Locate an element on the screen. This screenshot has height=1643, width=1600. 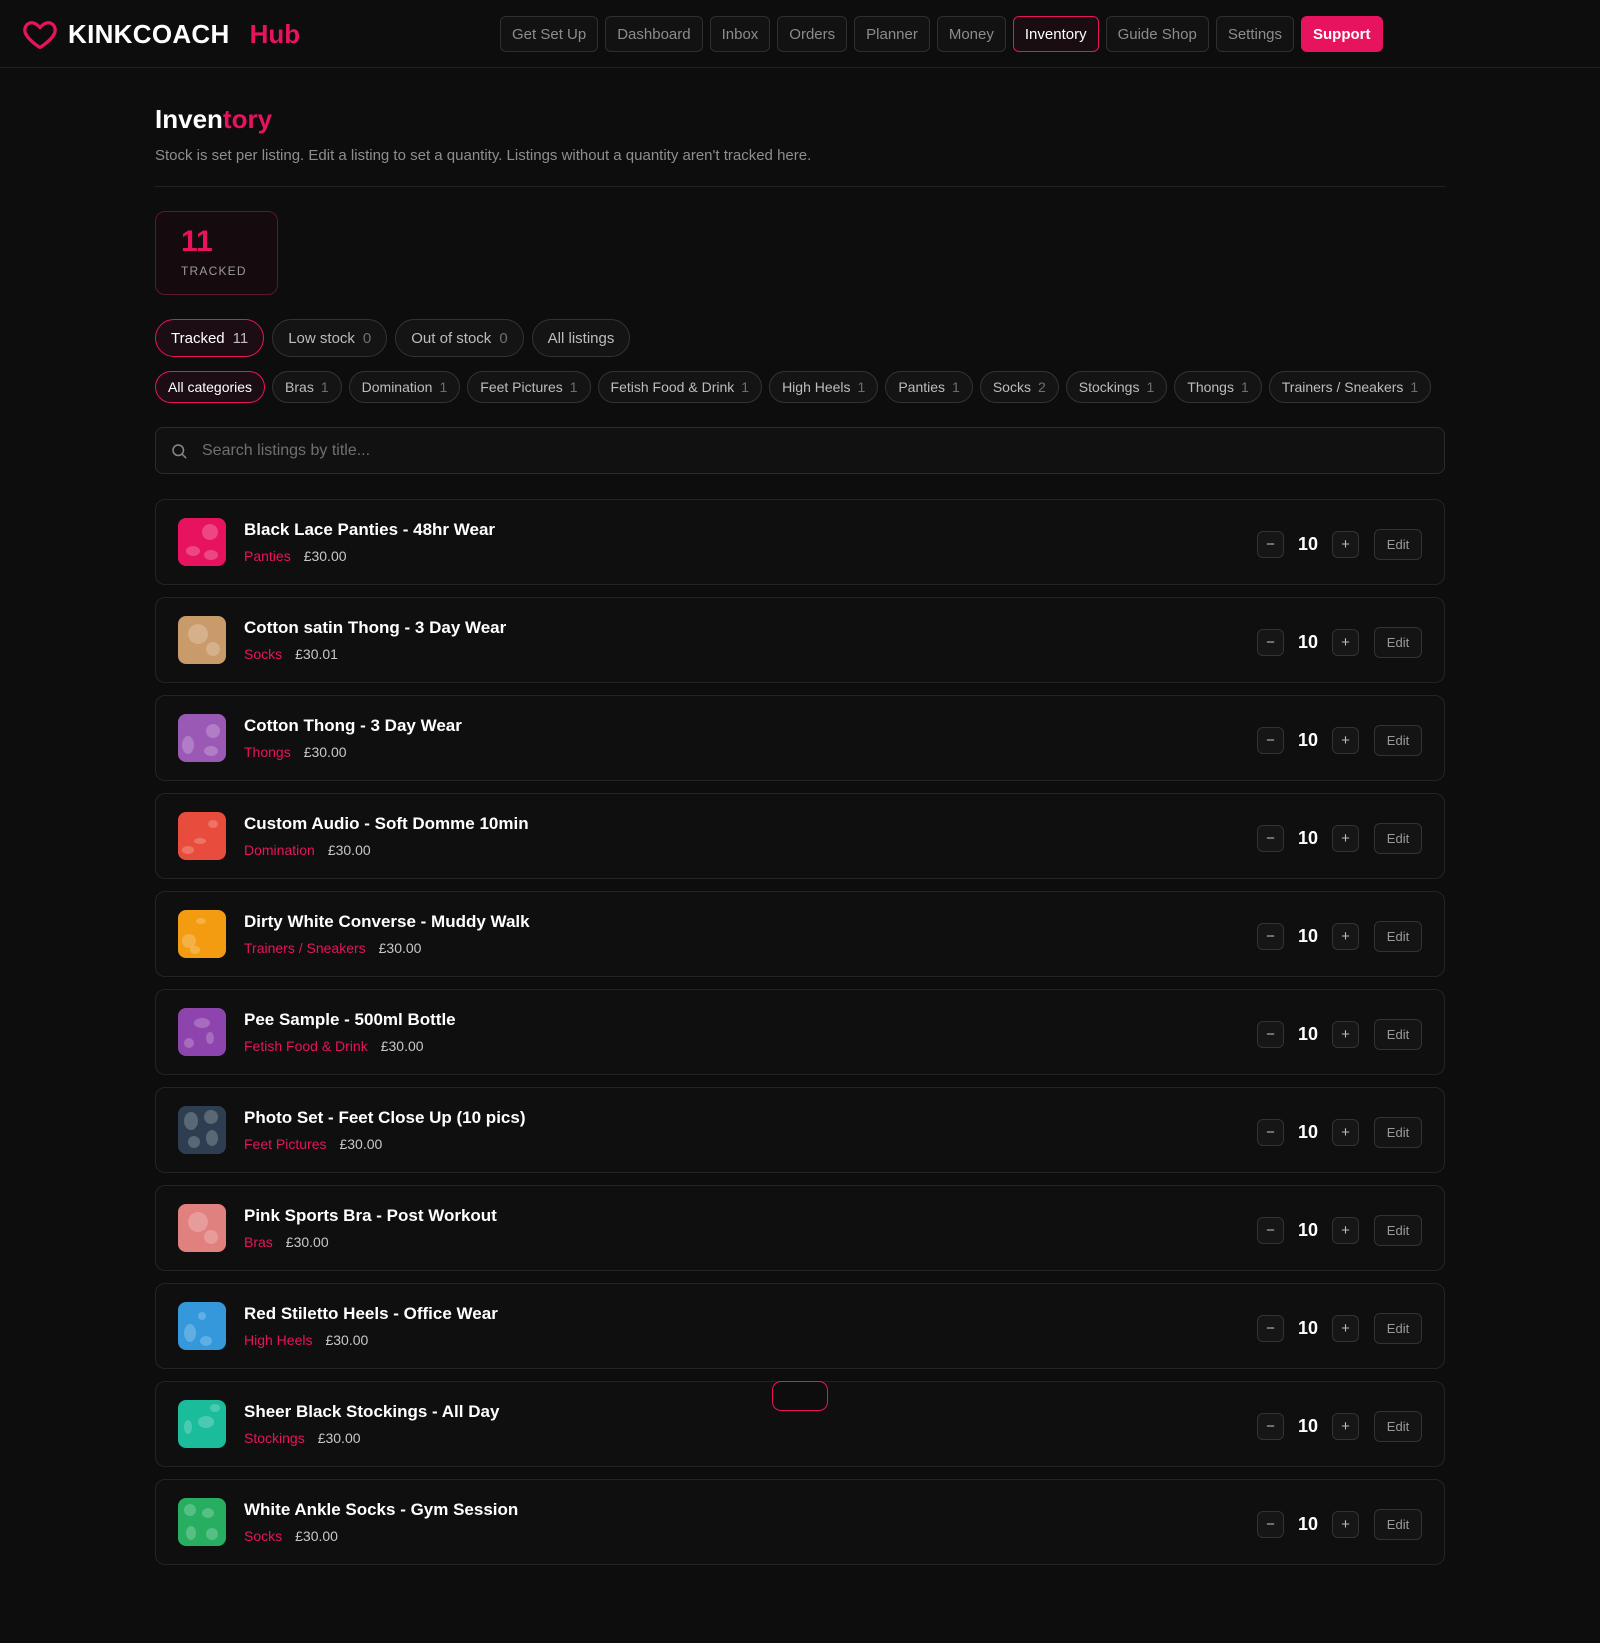
listing-category: High Heels is located at coordinates (278, 1340).